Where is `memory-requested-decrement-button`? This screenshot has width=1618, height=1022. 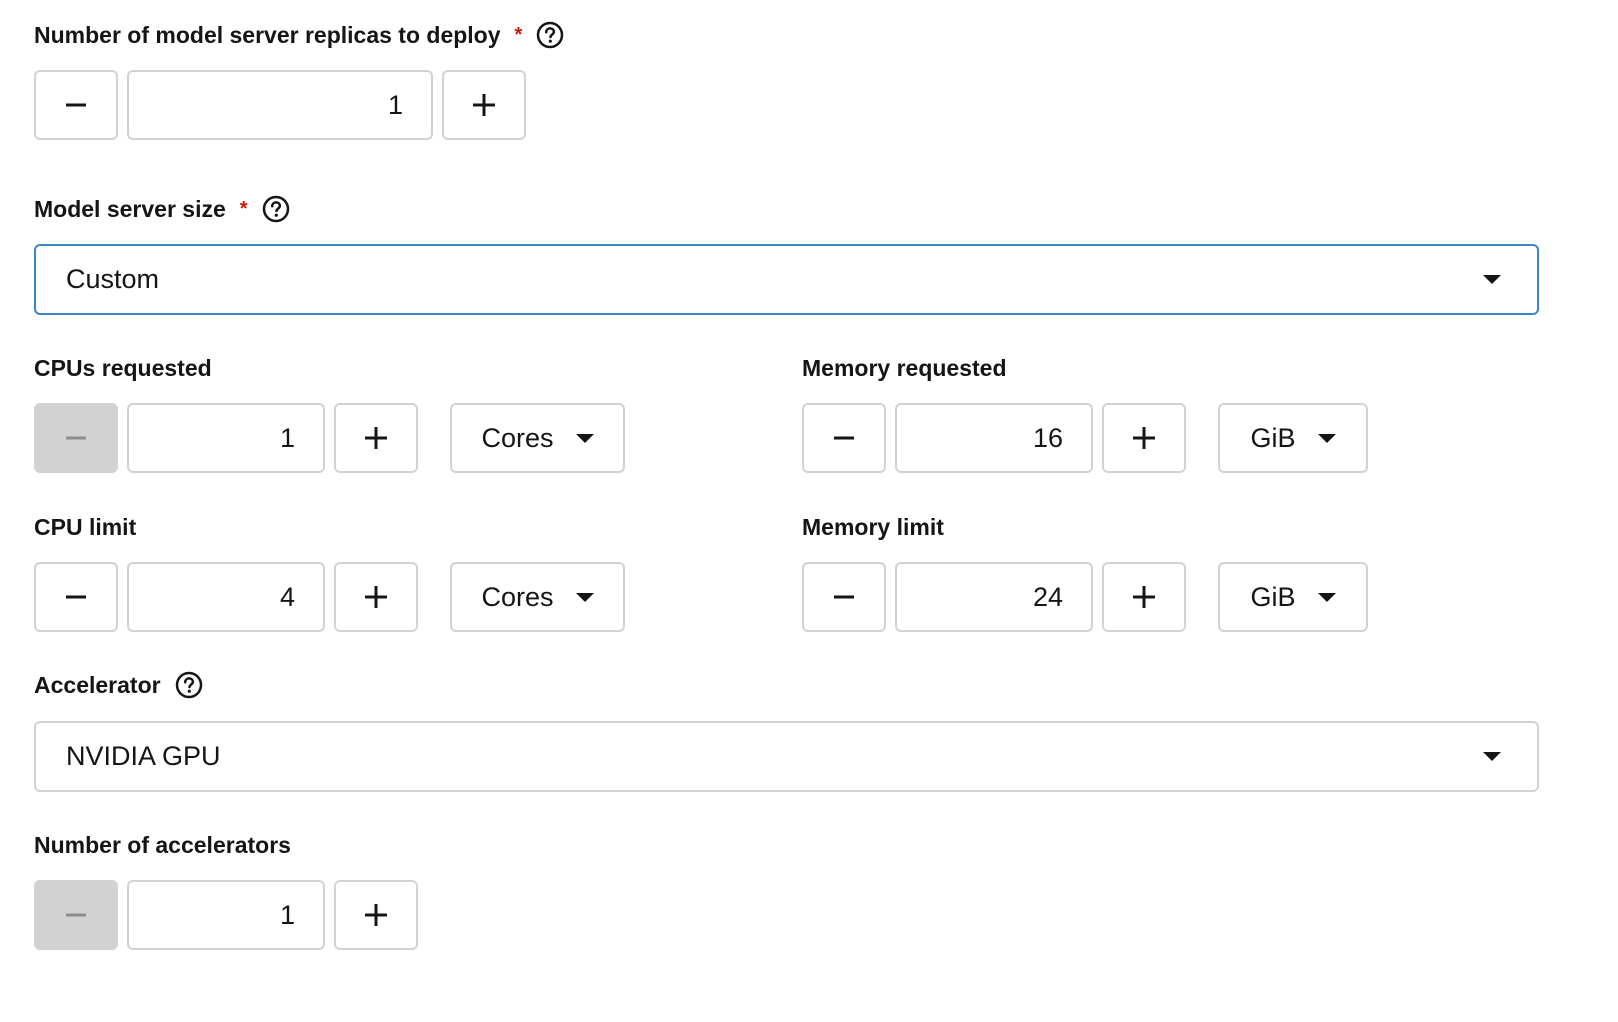
memory-requested-decrement-button is located at coordinates (844, 438).